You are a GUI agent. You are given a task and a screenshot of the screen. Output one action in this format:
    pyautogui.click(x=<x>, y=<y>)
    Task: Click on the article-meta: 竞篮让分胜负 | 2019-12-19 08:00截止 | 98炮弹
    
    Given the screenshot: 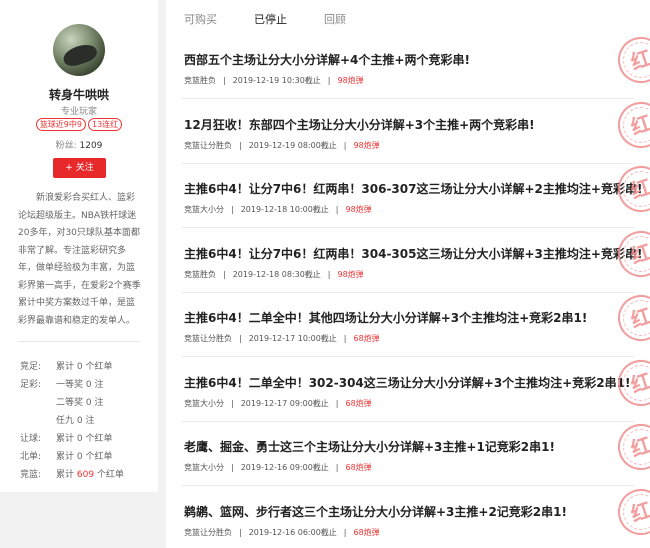 What is the action you would take?
    pyautogui.click(x=285, y=145)
    